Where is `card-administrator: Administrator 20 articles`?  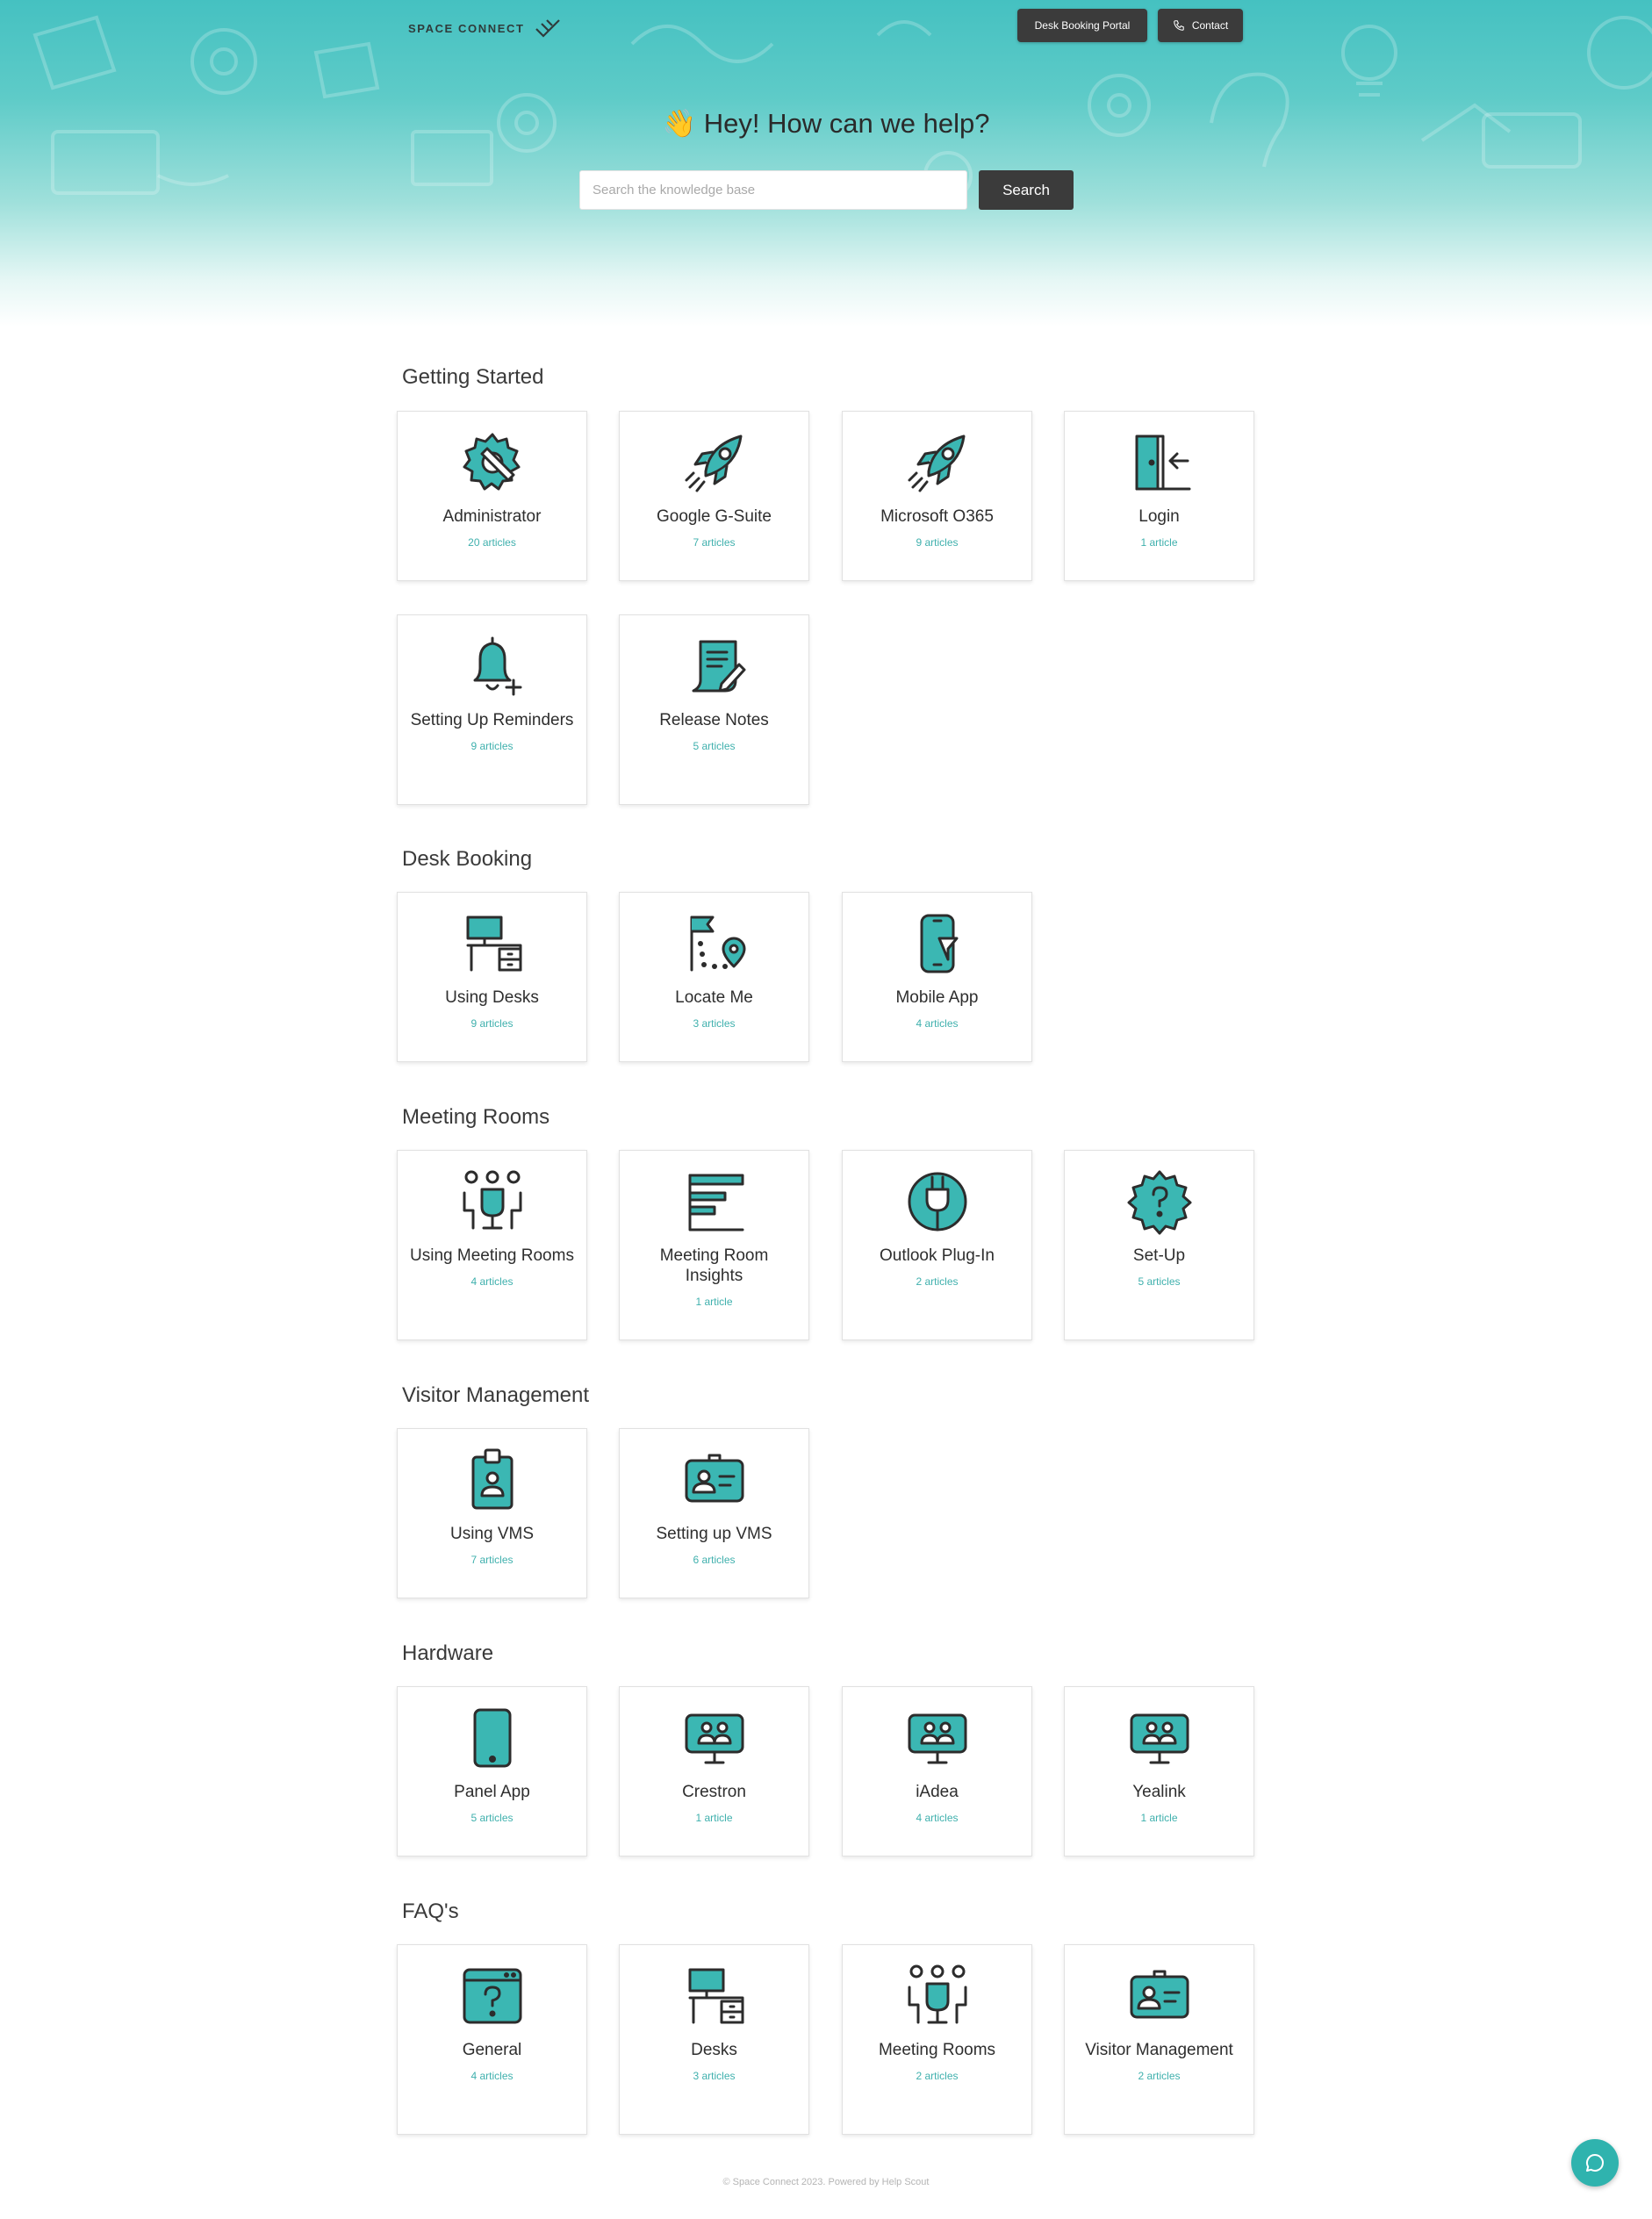 card-administrator: Administrator 20 articles is located at coordinates (492, 496).